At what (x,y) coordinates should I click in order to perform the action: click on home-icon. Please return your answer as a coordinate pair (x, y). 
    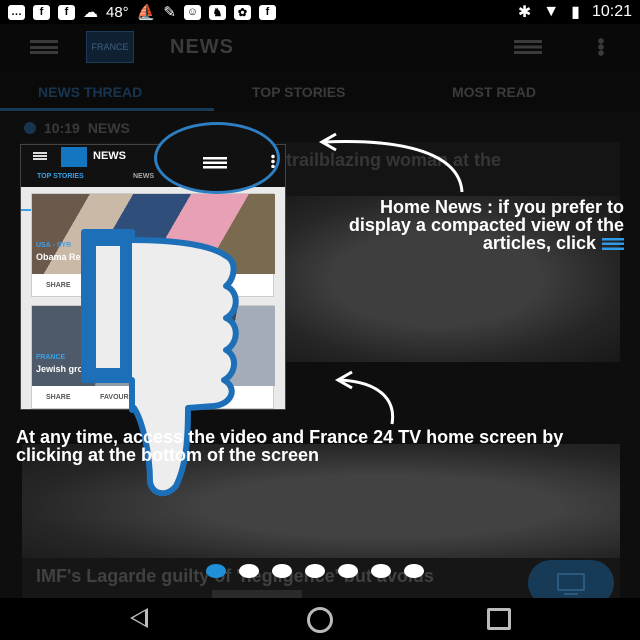
    Looking at the image, I should click on (320, 620).